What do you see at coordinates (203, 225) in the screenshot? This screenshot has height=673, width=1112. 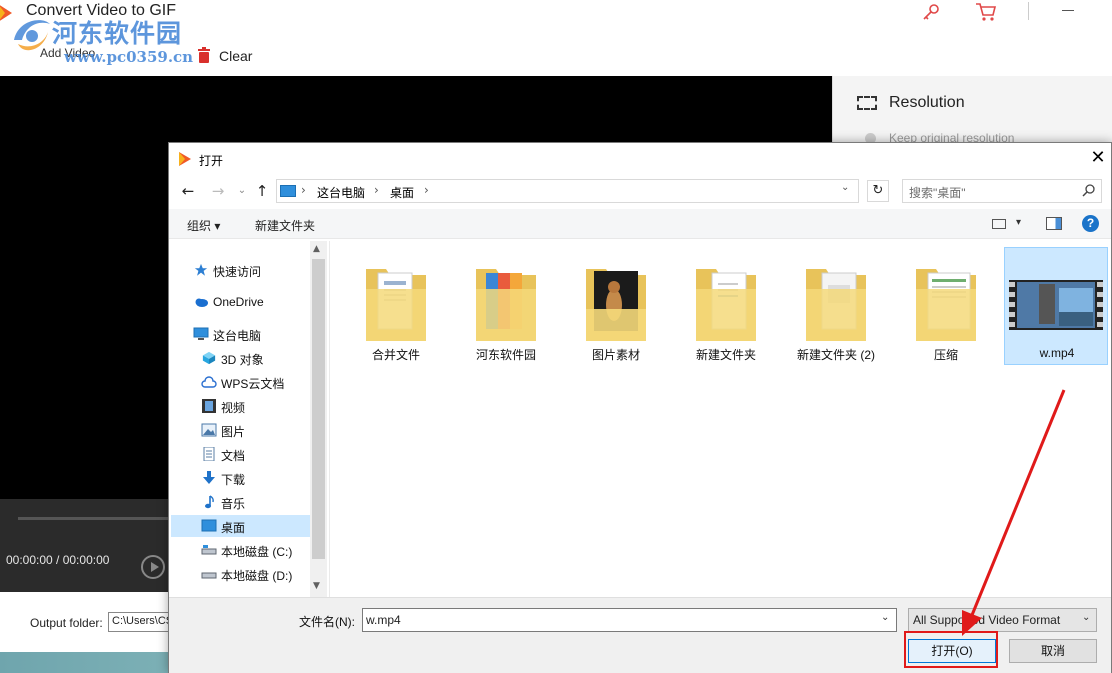 I see `organize-button: 组织 ▾` at bounding box center [203, 225].